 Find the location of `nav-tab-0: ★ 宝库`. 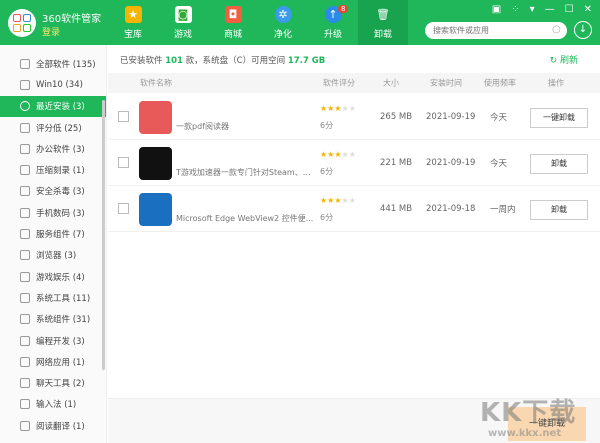

nav-tab-0: ★ 宝库 is located at coordinates (133, 22).